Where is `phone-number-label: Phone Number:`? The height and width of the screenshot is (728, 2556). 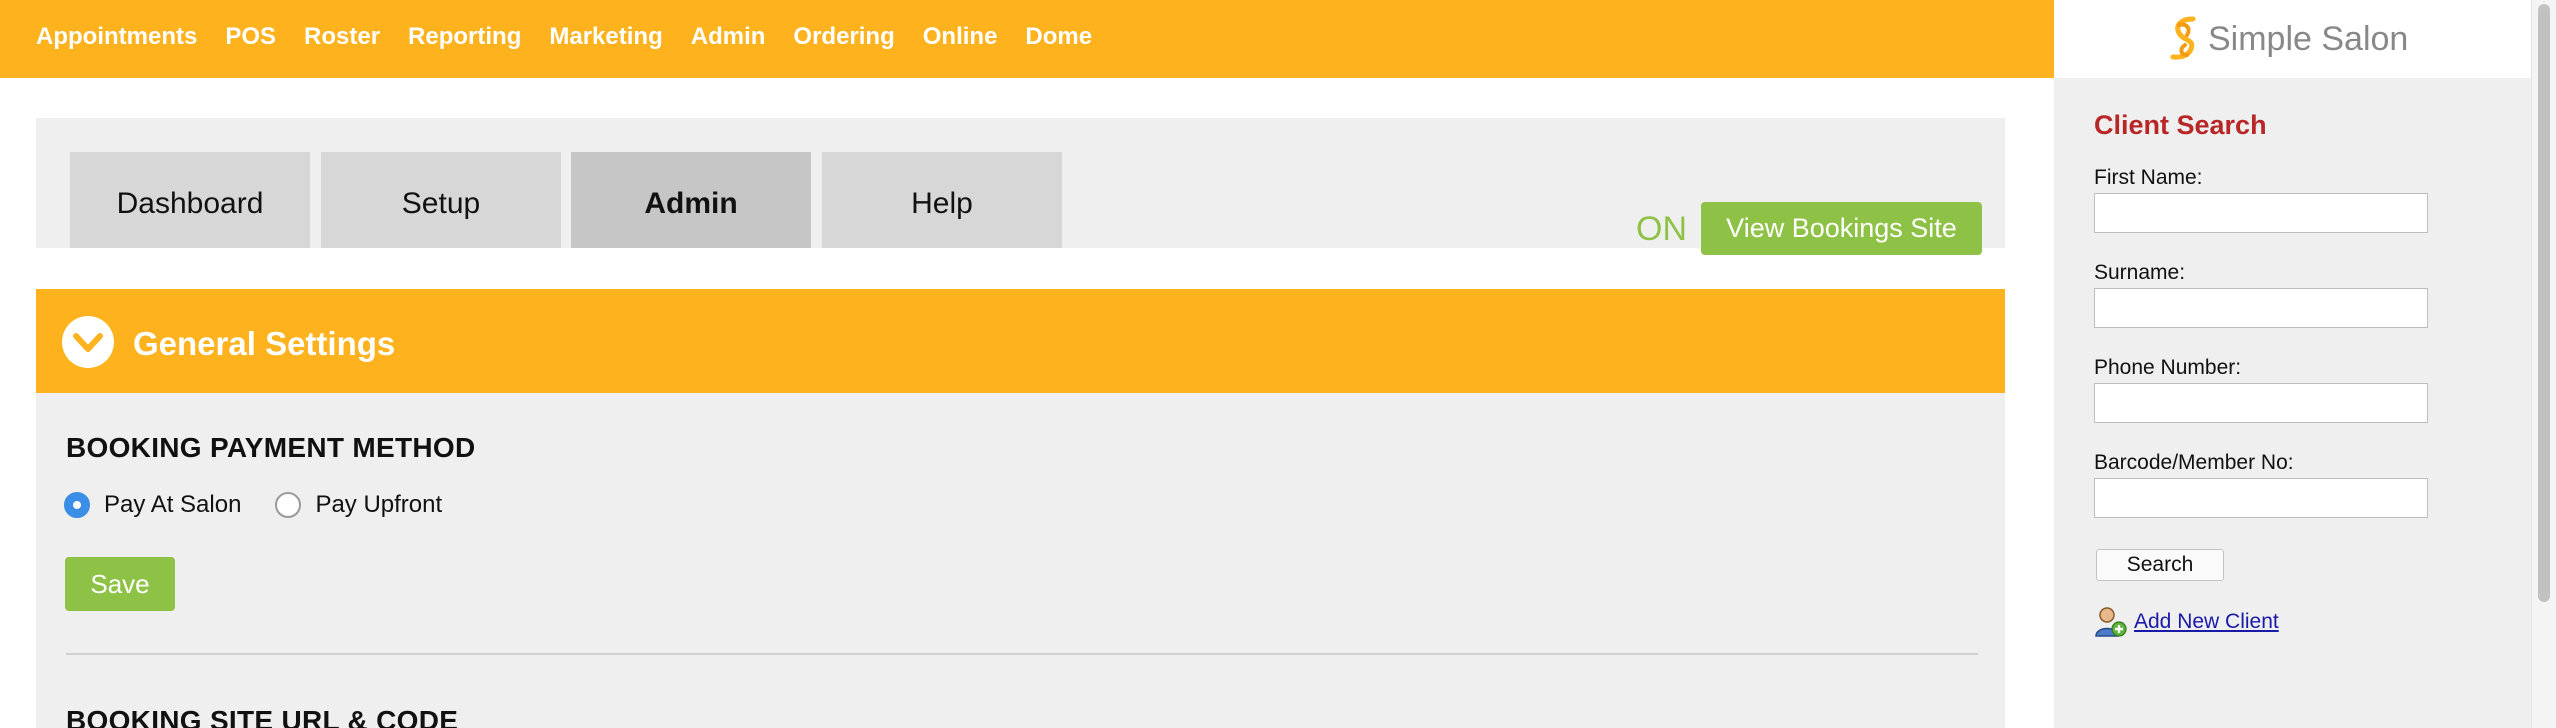 phone-number-label: Phone Number: is located at coordinates (2168, 367).